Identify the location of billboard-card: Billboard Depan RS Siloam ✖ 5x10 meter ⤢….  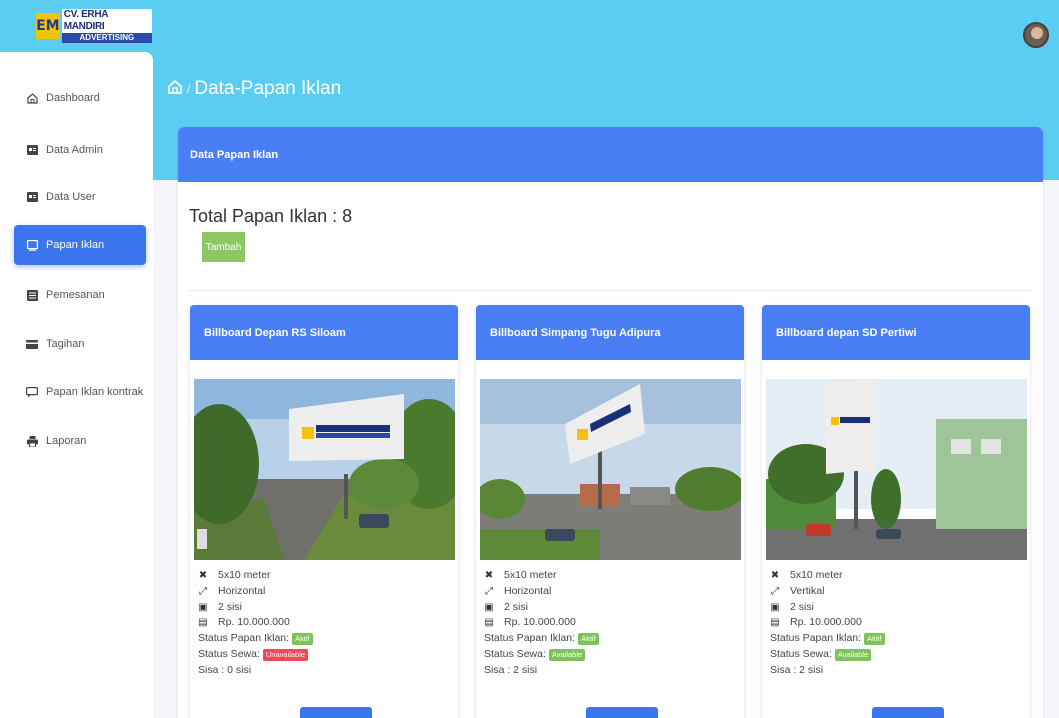
(324, 511).